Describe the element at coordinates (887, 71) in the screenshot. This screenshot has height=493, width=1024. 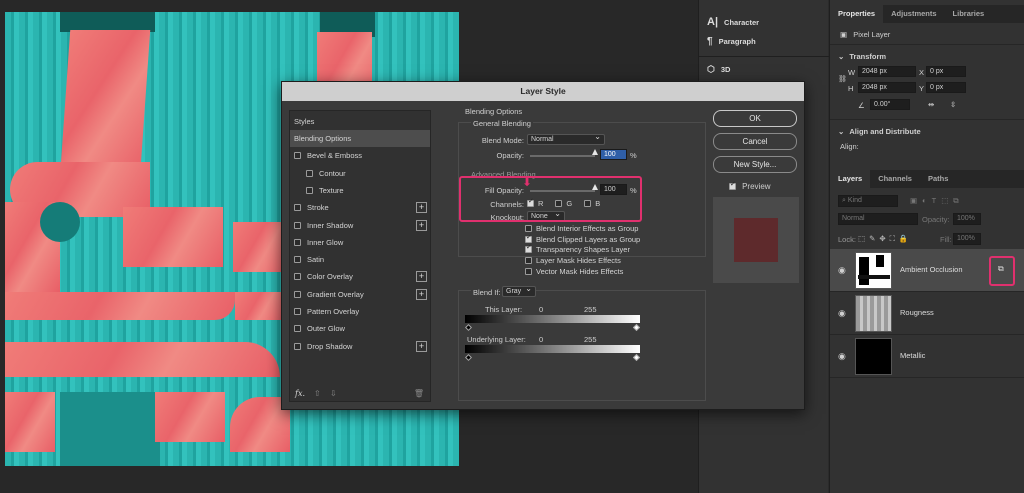
I see `width-field: 2048 px` at that location.